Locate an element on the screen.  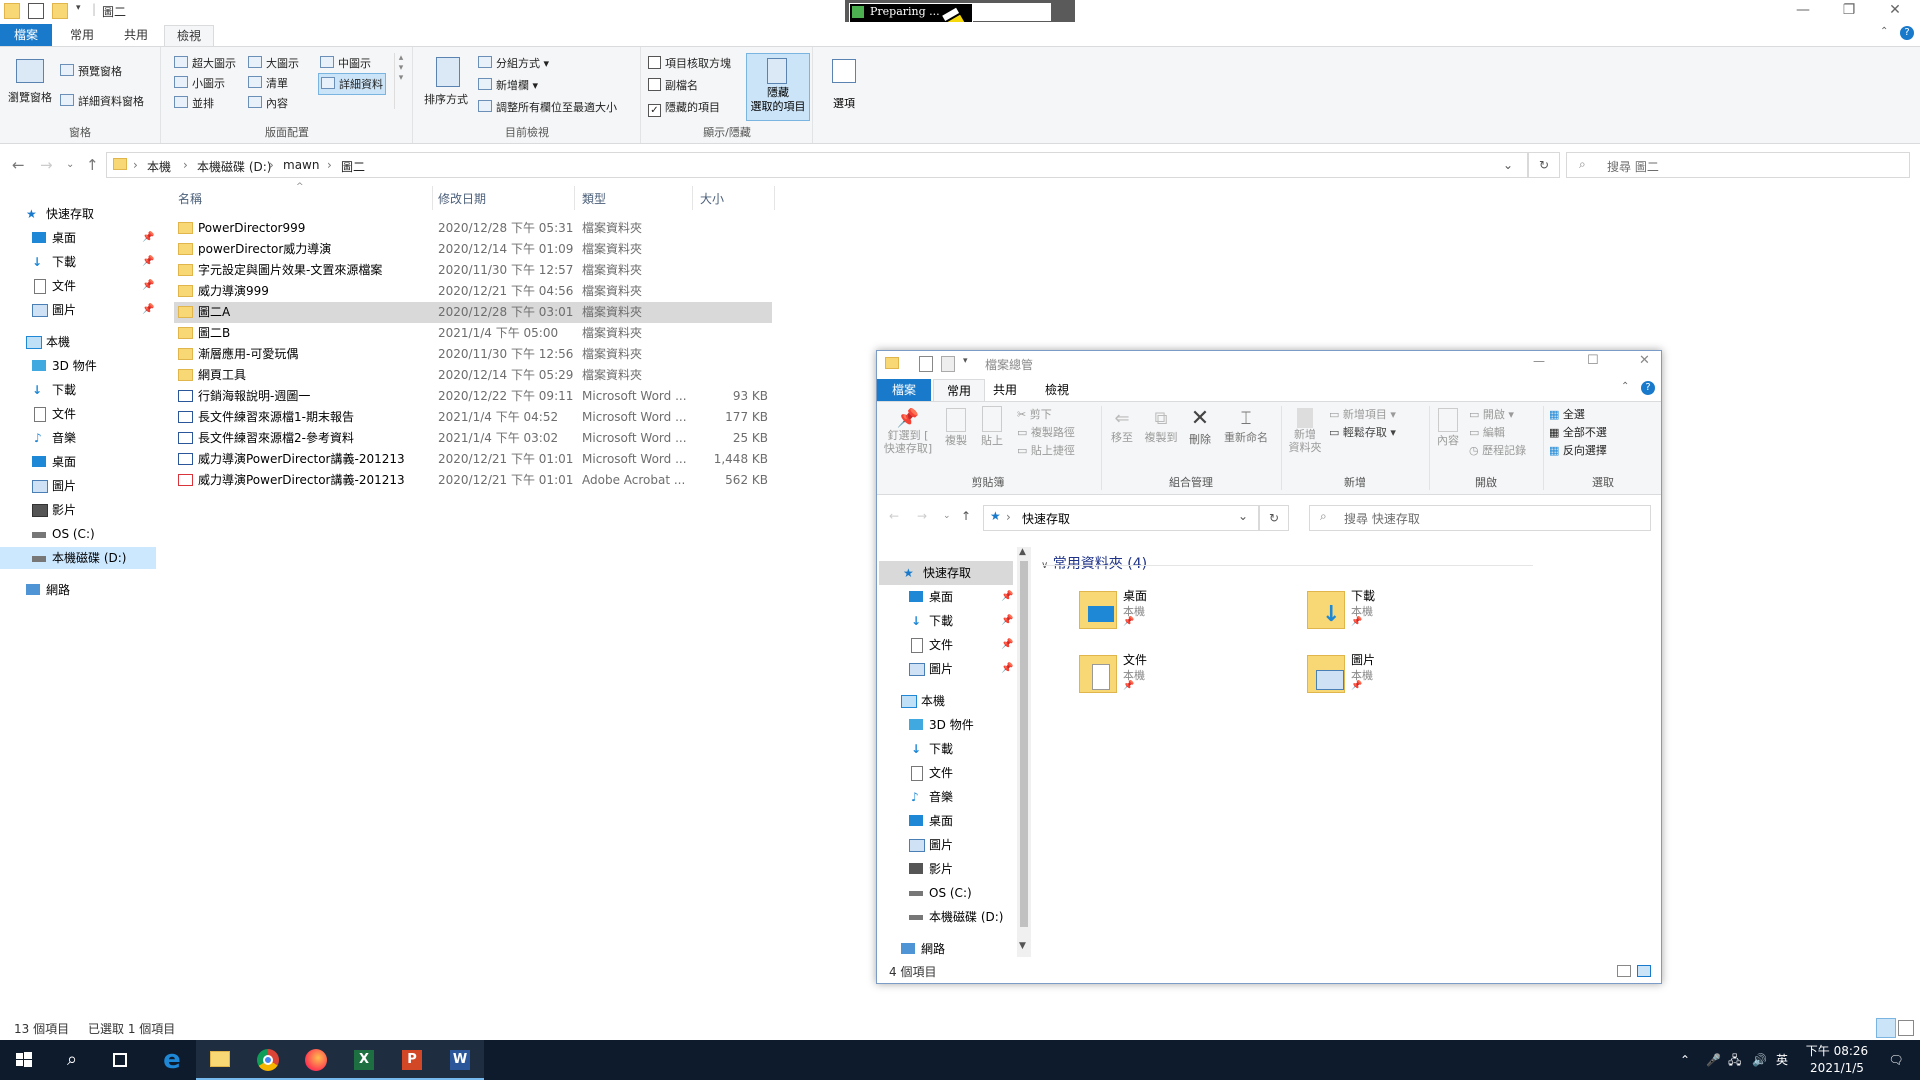
folder-tile-documents: 文件 本機 📌 is located at coordinates (1174, 679).